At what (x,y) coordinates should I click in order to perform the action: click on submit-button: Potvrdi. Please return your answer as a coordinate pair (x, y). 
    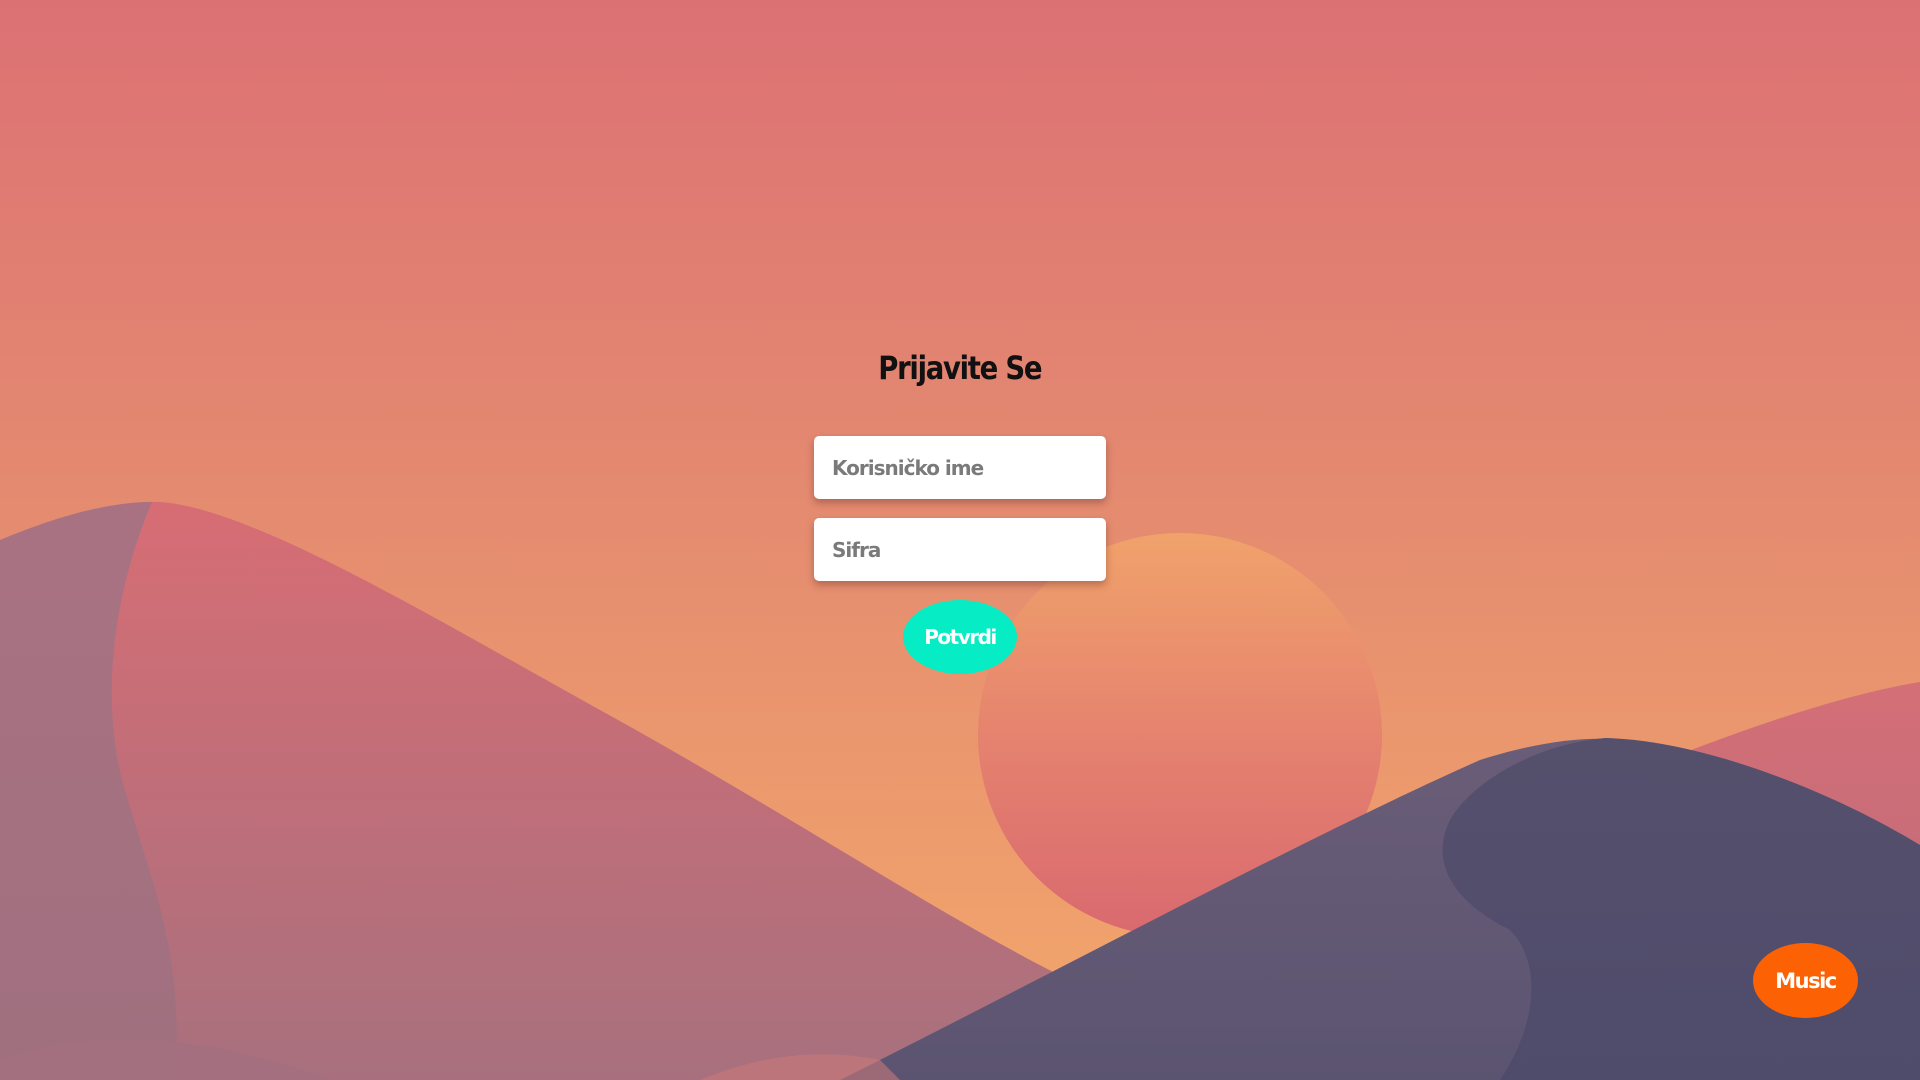
    Looking at the image, I should click on (960, 637).